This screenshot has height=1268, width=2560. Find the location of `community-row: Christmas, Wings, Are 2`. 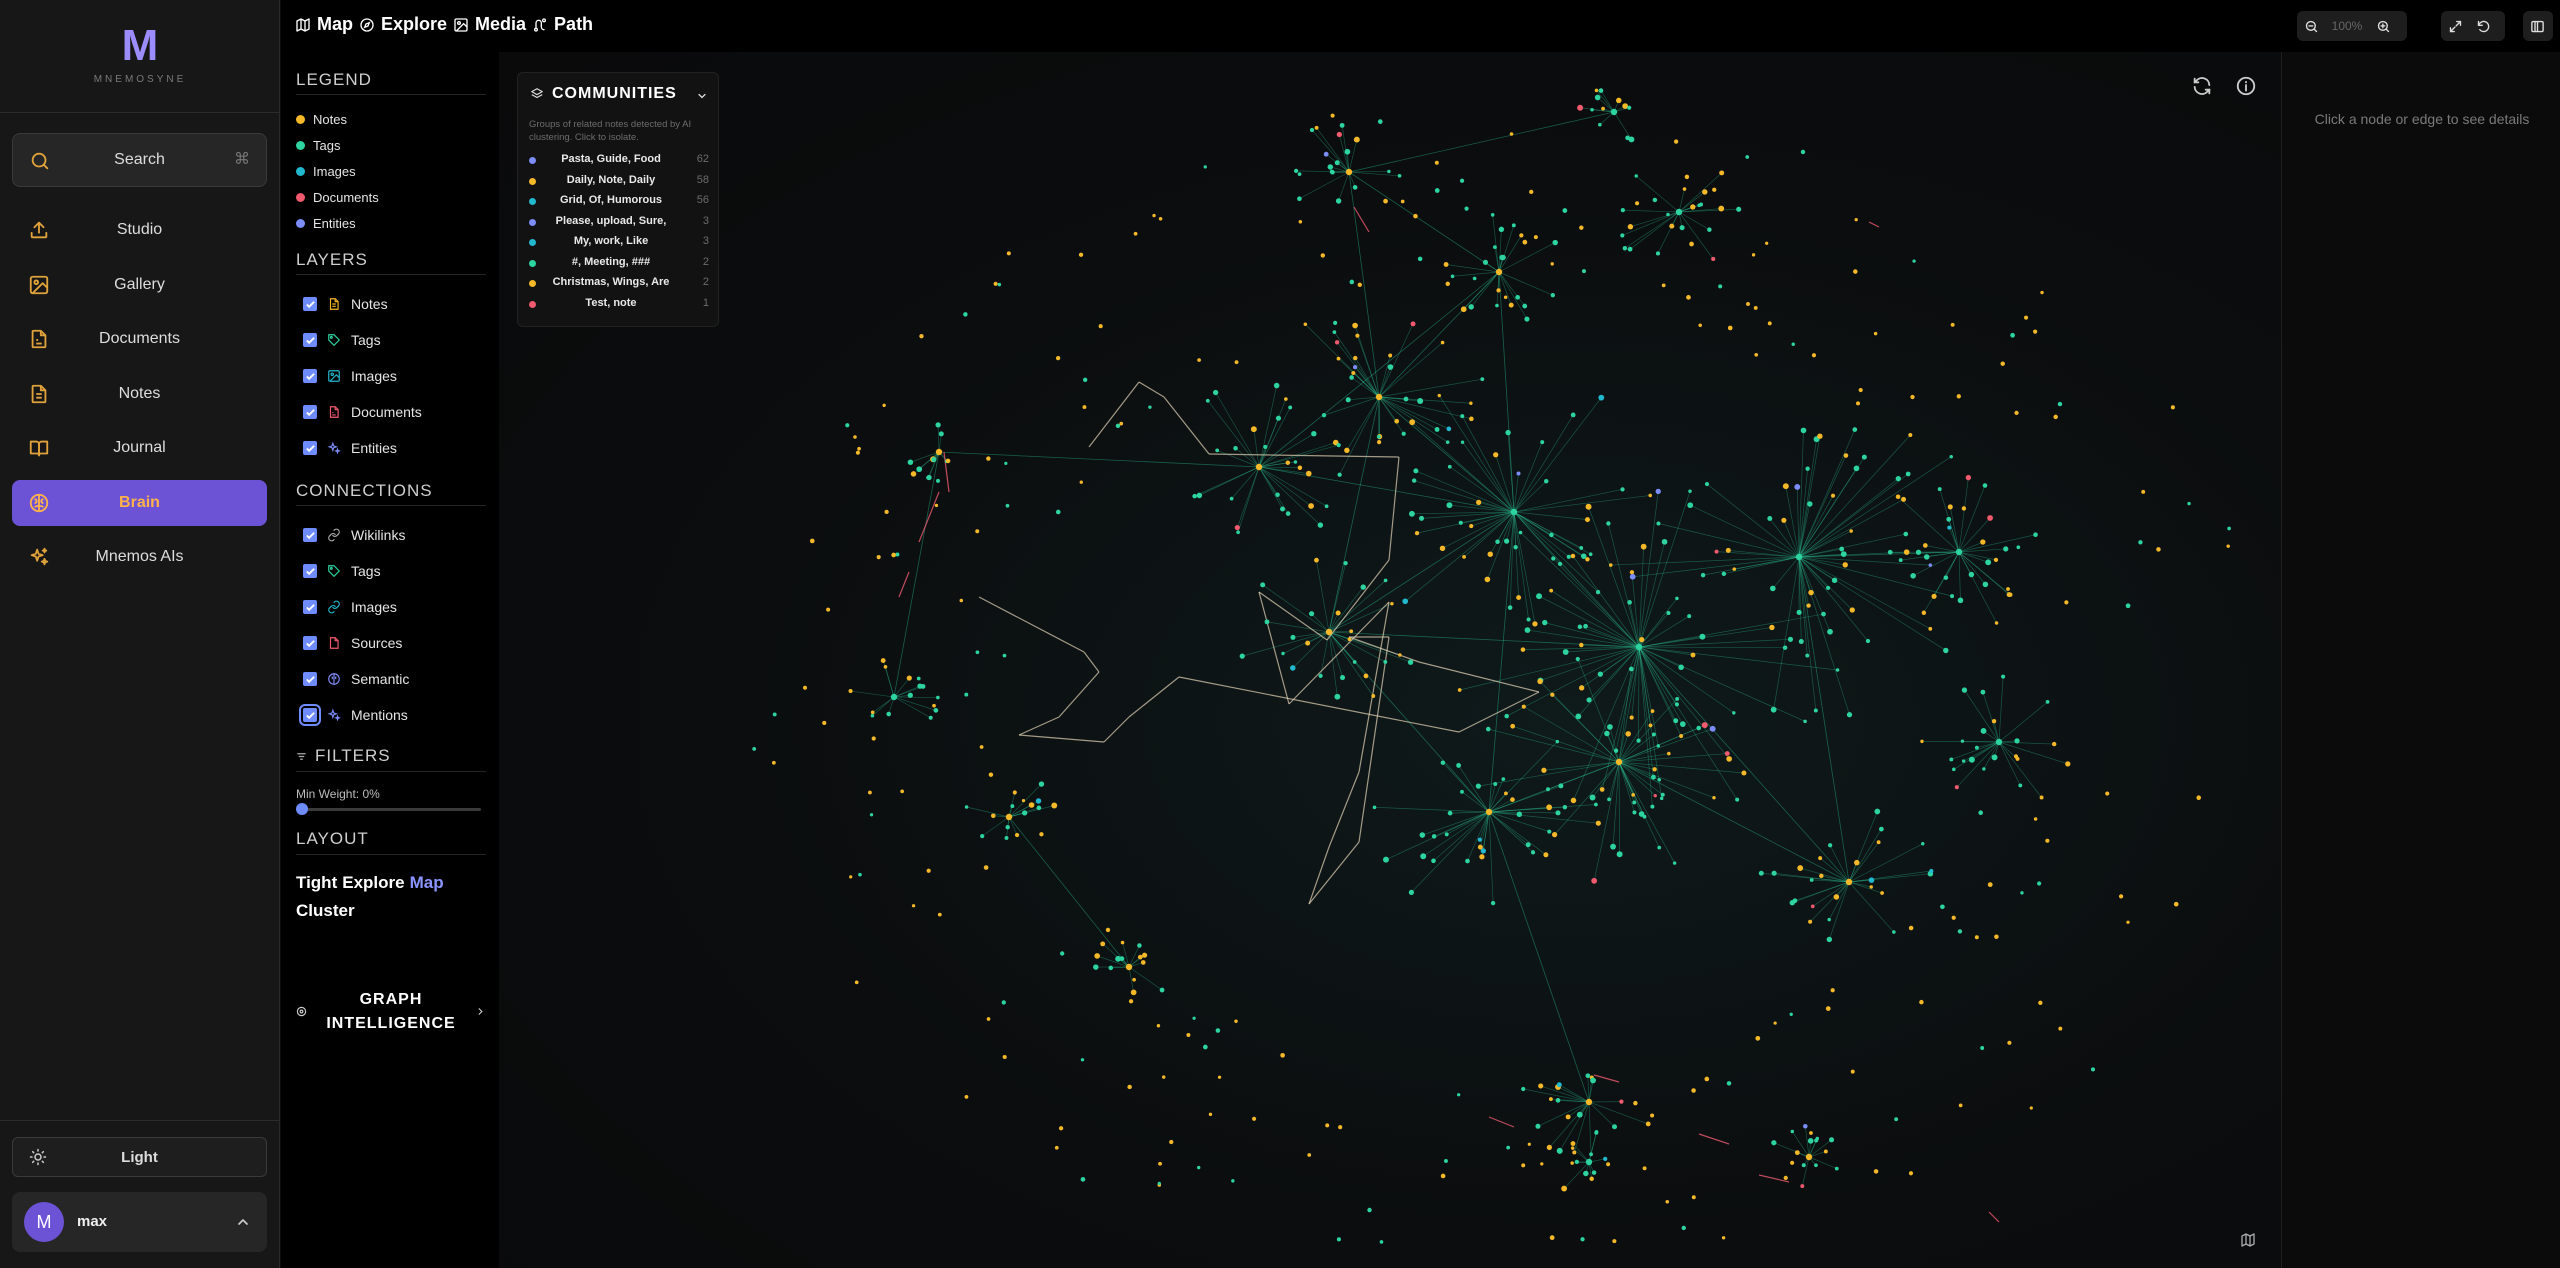

community-row: Christmas, Wings, Are 2 is located at coordinates (619, 284).